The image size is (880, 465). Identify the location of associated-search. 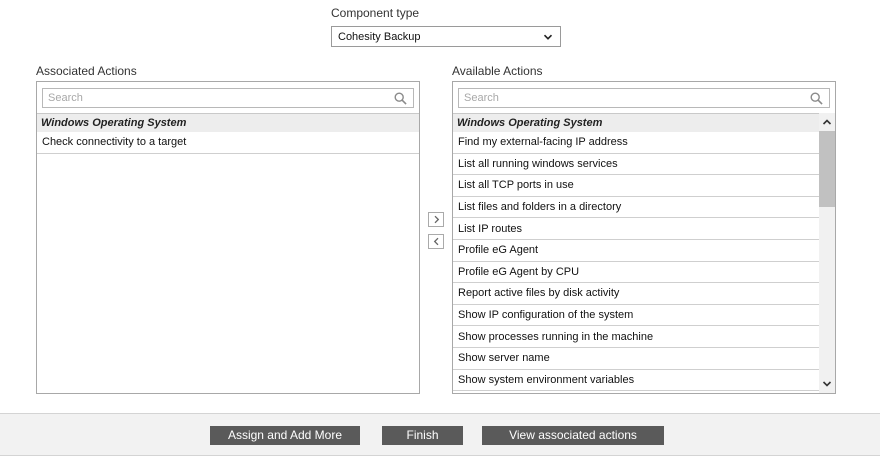
(228, 98).